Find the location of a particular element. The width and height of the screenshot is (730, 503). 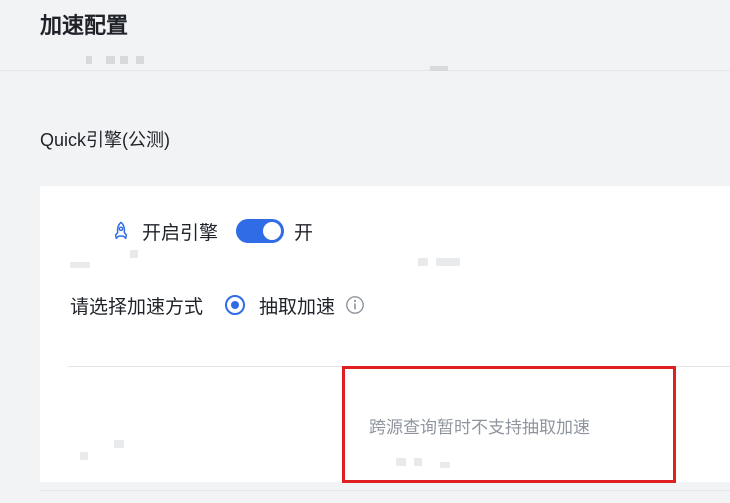

page-title: 加速配置 is located at coordinates (84, 25).